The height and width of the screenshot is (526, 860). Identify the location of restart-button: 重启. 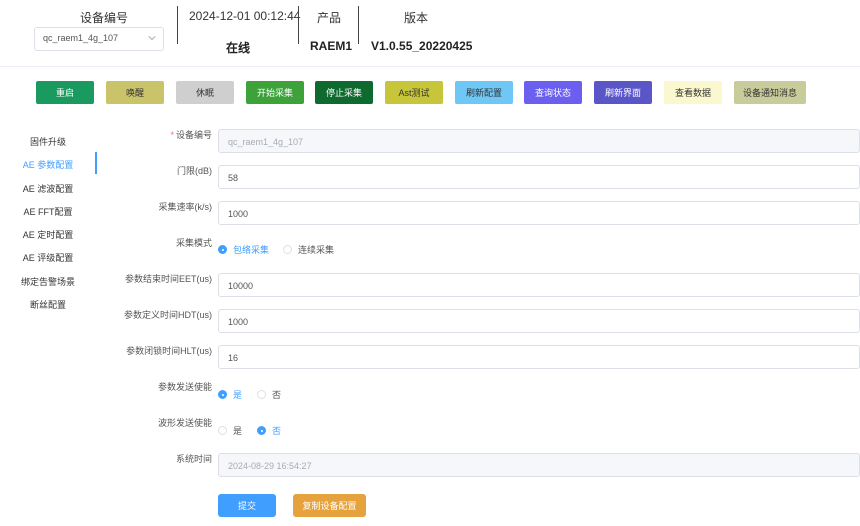
(65, 92).